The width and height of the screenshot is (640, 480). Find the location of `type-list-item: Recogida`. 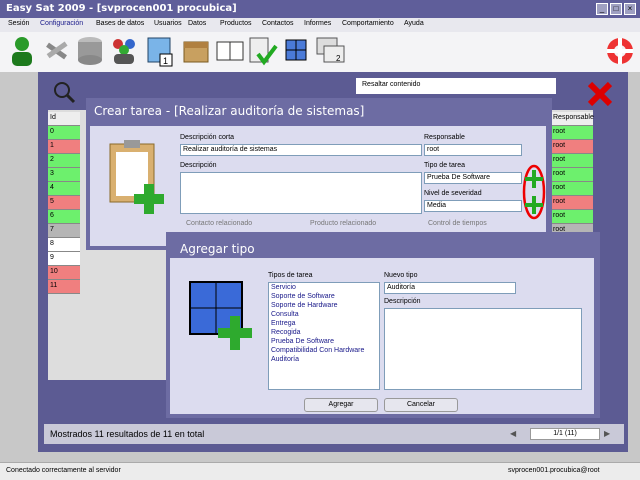

type-list-item: Recogida is located at coordinates (324, 332).